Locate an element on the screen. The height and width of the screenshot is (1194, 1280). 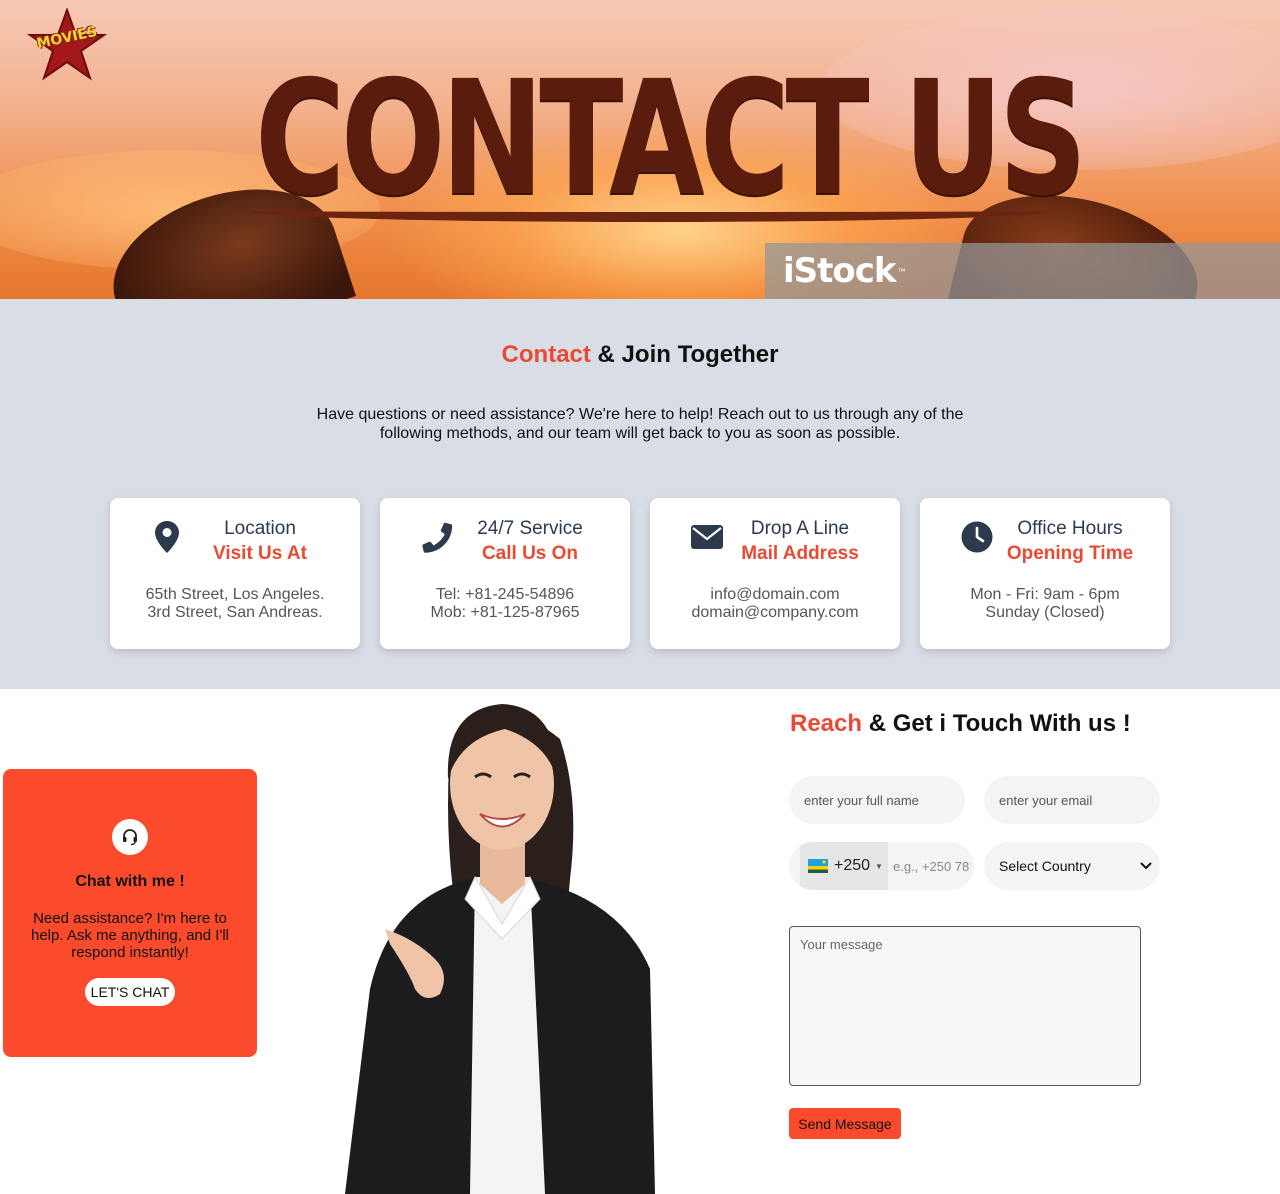
contact-title: Contact & Join Together is located at coordinates (640, 355).